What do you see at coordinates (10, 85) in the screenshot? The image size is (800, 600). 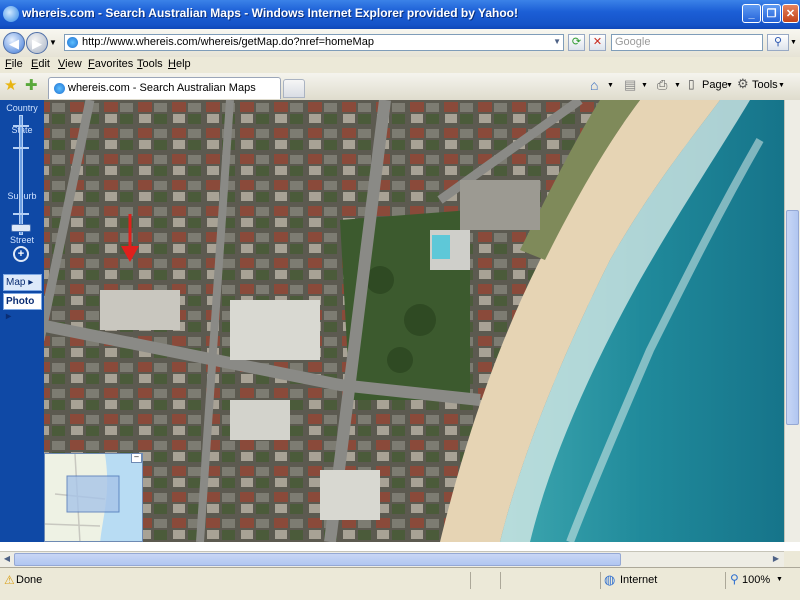 I see `favorites-star-icon: ★` at bounding box center [10, 85].